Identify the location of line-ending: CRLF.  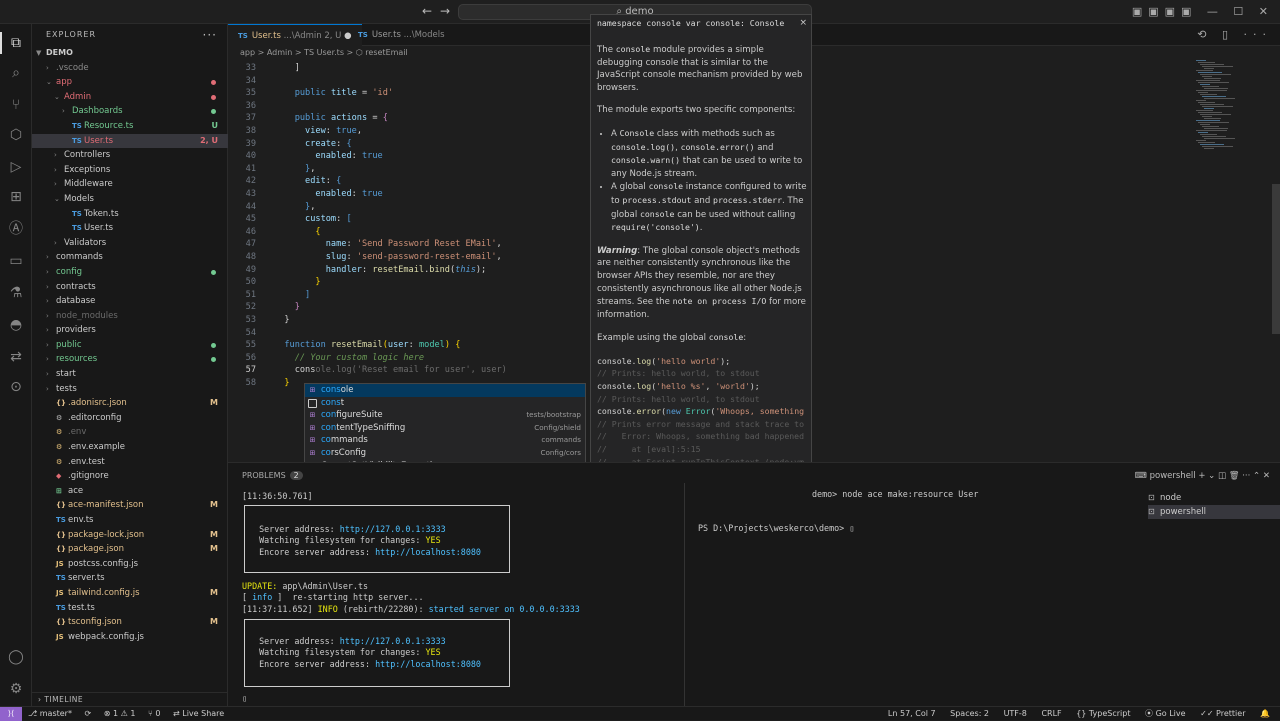
(1051, 713).